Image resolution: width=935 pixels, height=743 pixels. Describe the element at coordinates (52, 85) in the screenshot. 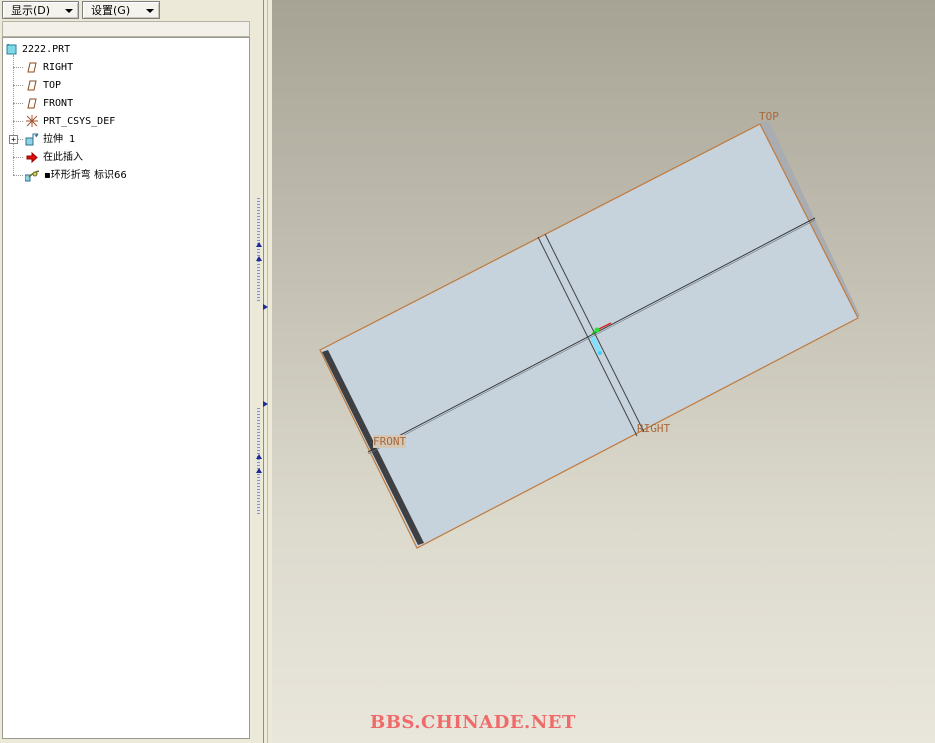

I see `tree-item-label: TOP` at that location.